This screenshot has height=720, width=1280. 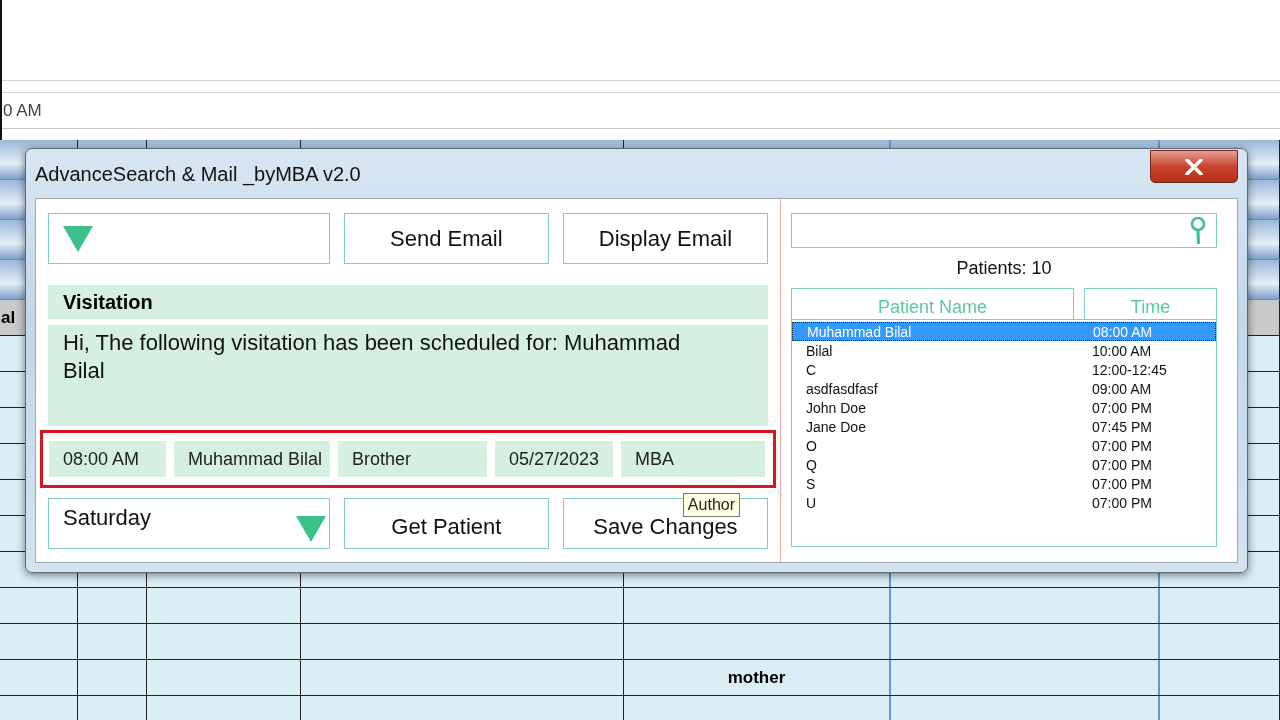 I want to click on day-dropdown: Saturday, so click(x=189, y=523).